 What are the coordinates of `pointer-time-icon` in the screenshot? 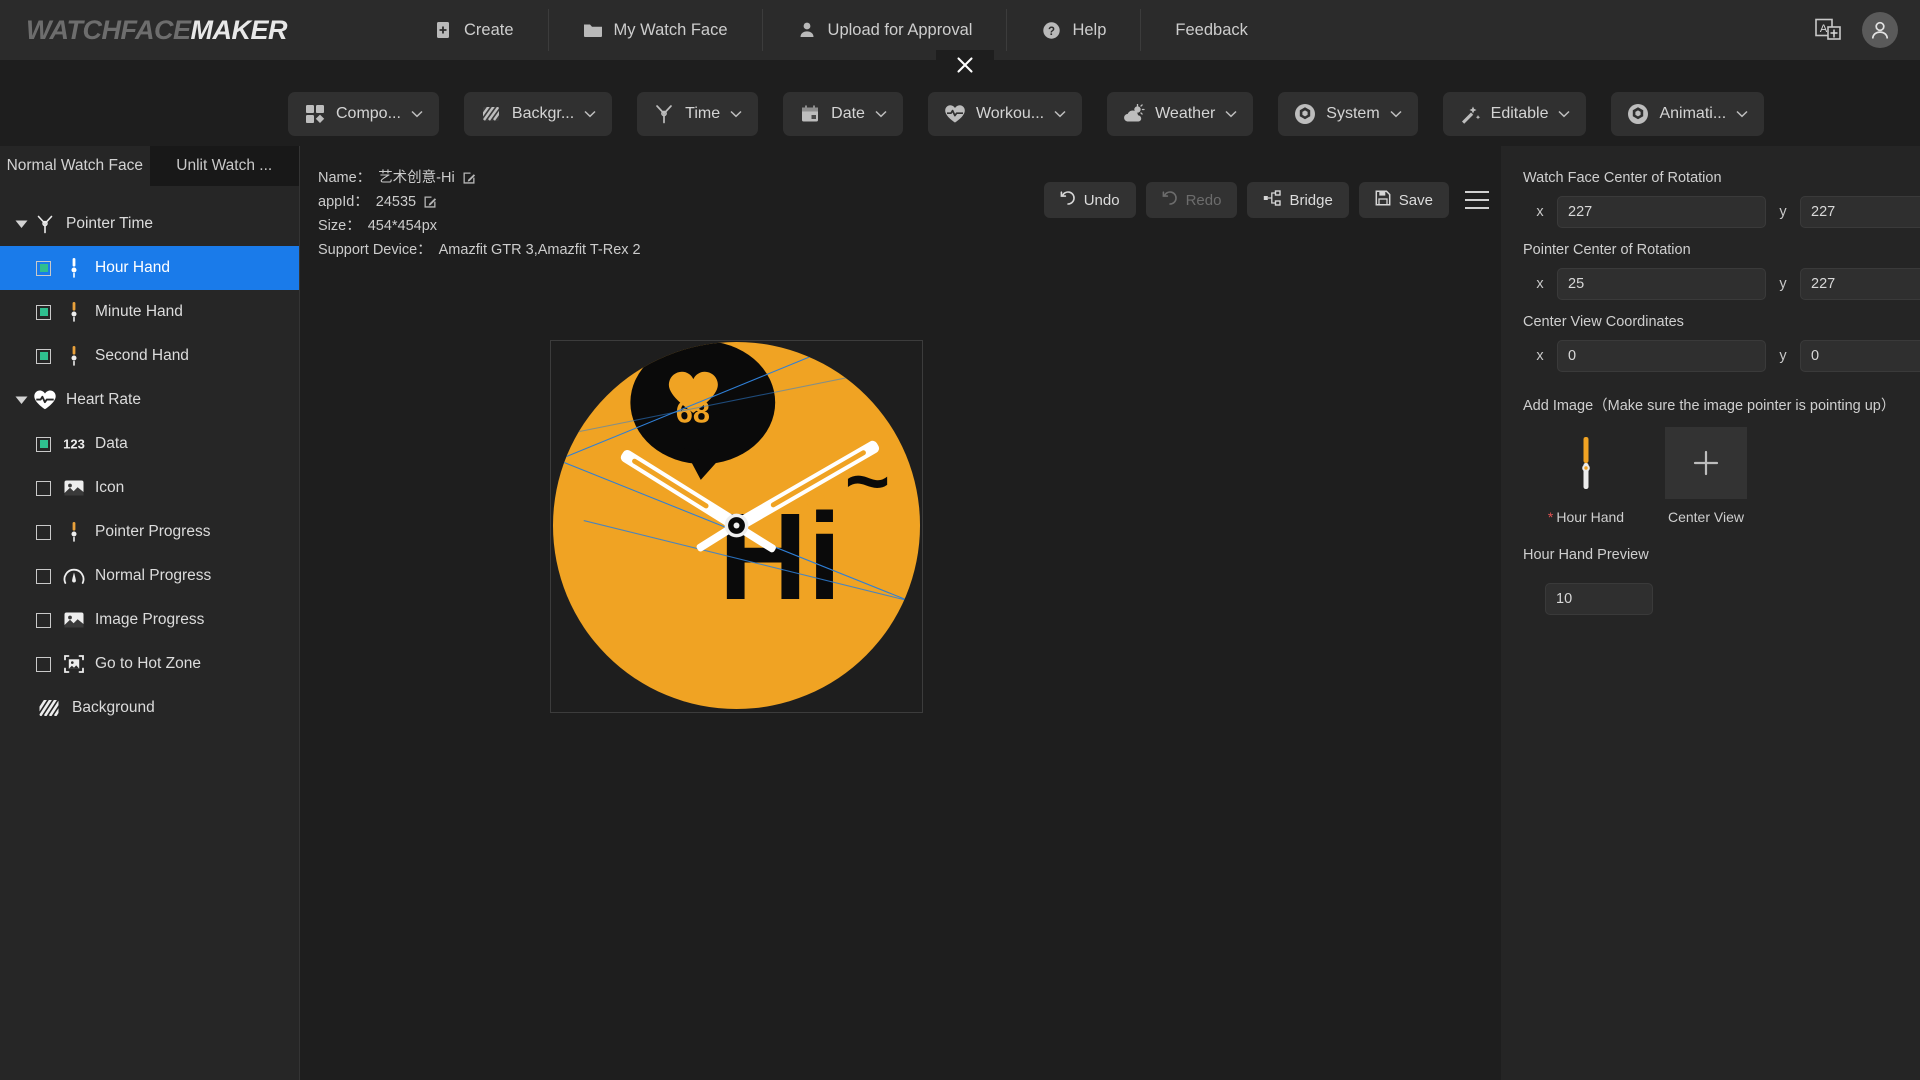 It's located at (45, 224).